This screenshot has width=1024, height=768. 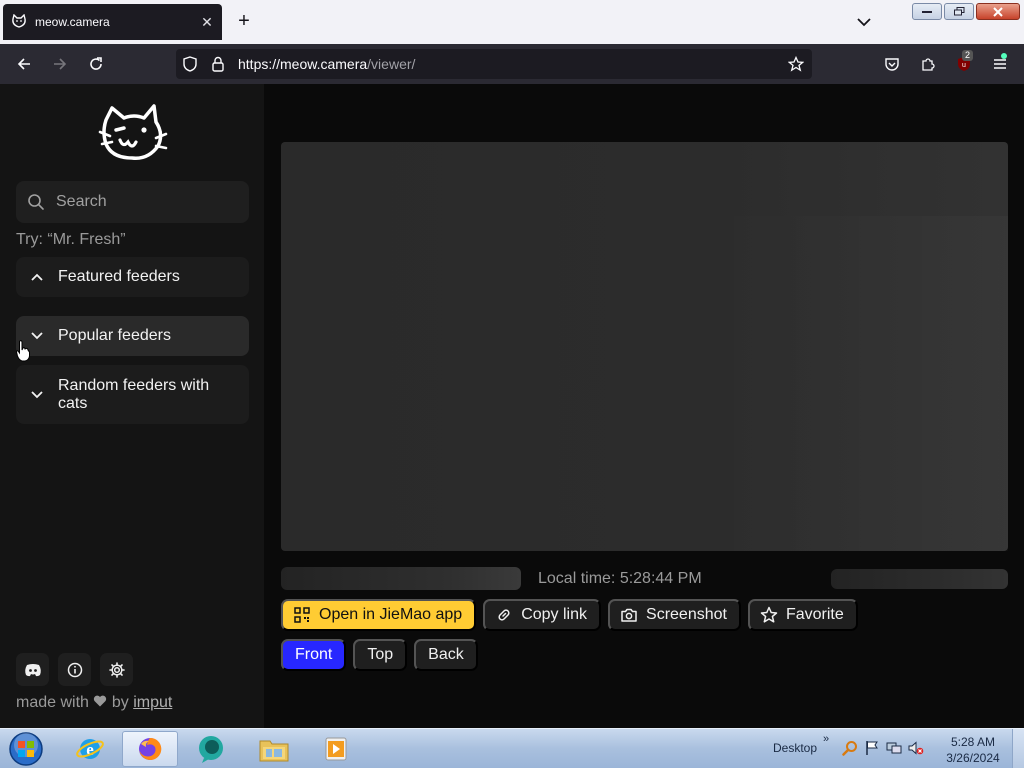 I want to click on favorite-button: Favorite, so click(x=802, y=615).